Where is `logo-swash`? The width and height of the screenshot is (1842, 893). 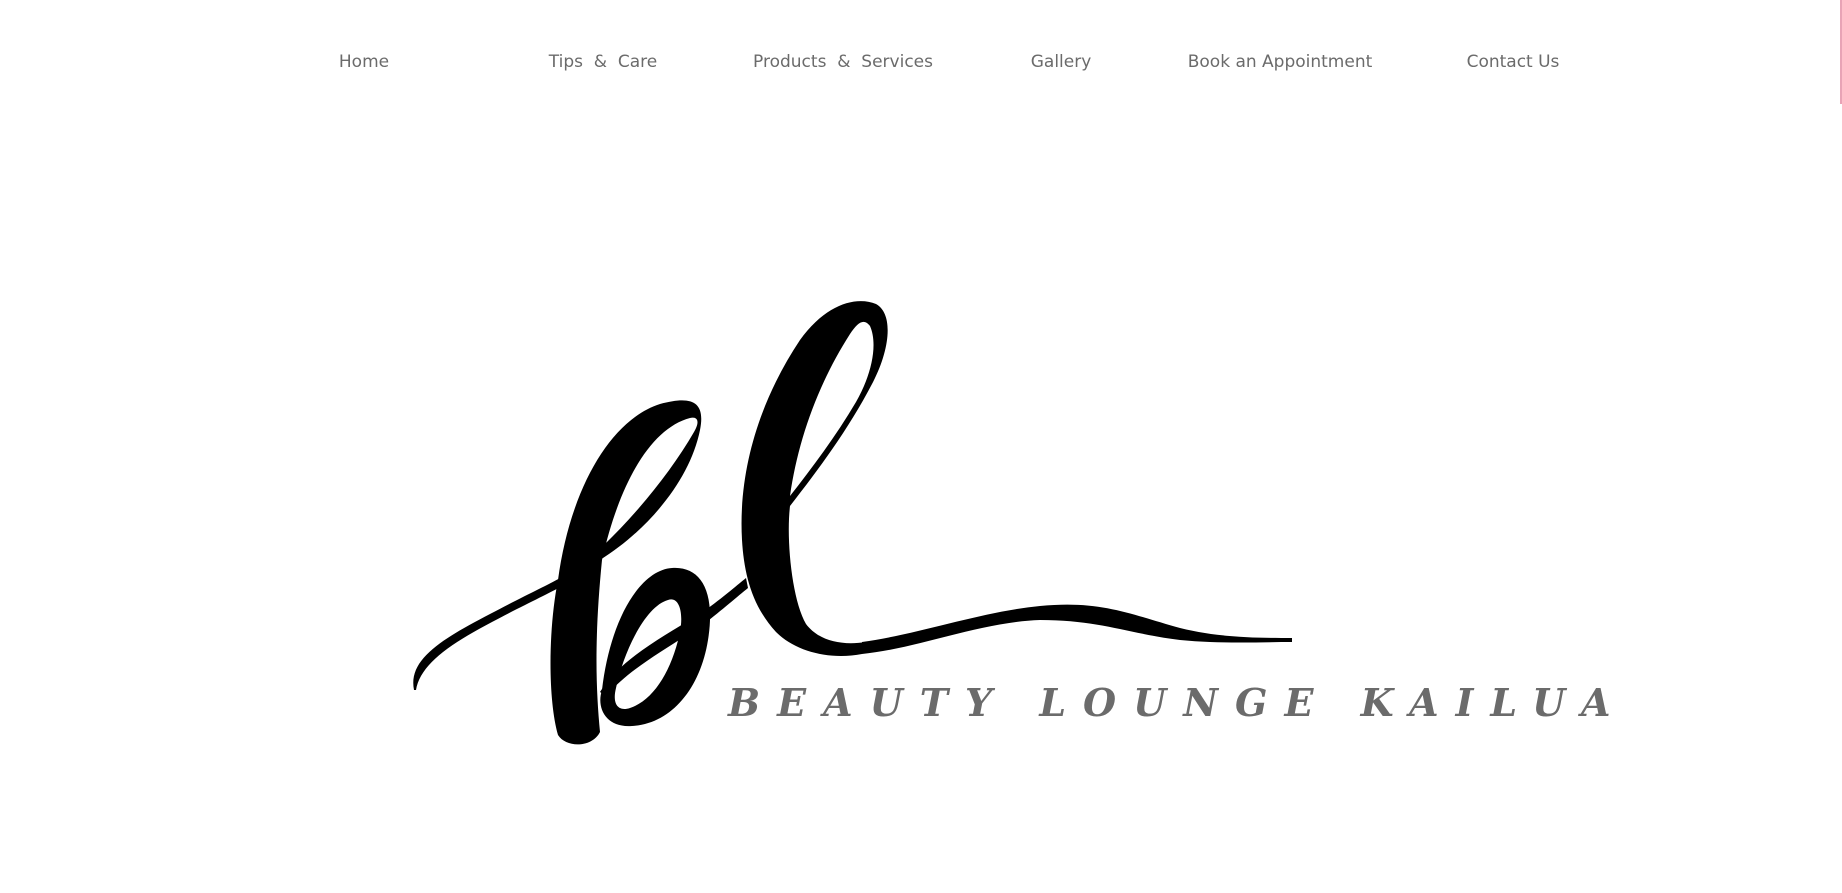
logo-swash is located at coordinates (1077, 629).